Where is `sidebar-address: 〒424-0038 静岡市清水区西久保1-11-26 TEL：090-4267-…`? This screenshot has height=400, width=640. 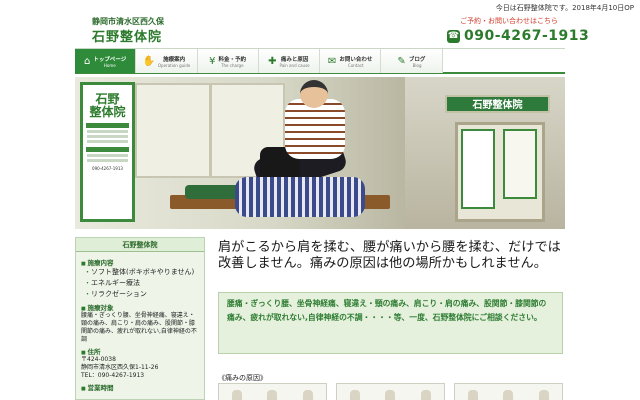 sidebar-address: 〒424-0038 静岡市清水区西久保1-11-26 TEL：090-4267-… is located at coordinates (120, 367).